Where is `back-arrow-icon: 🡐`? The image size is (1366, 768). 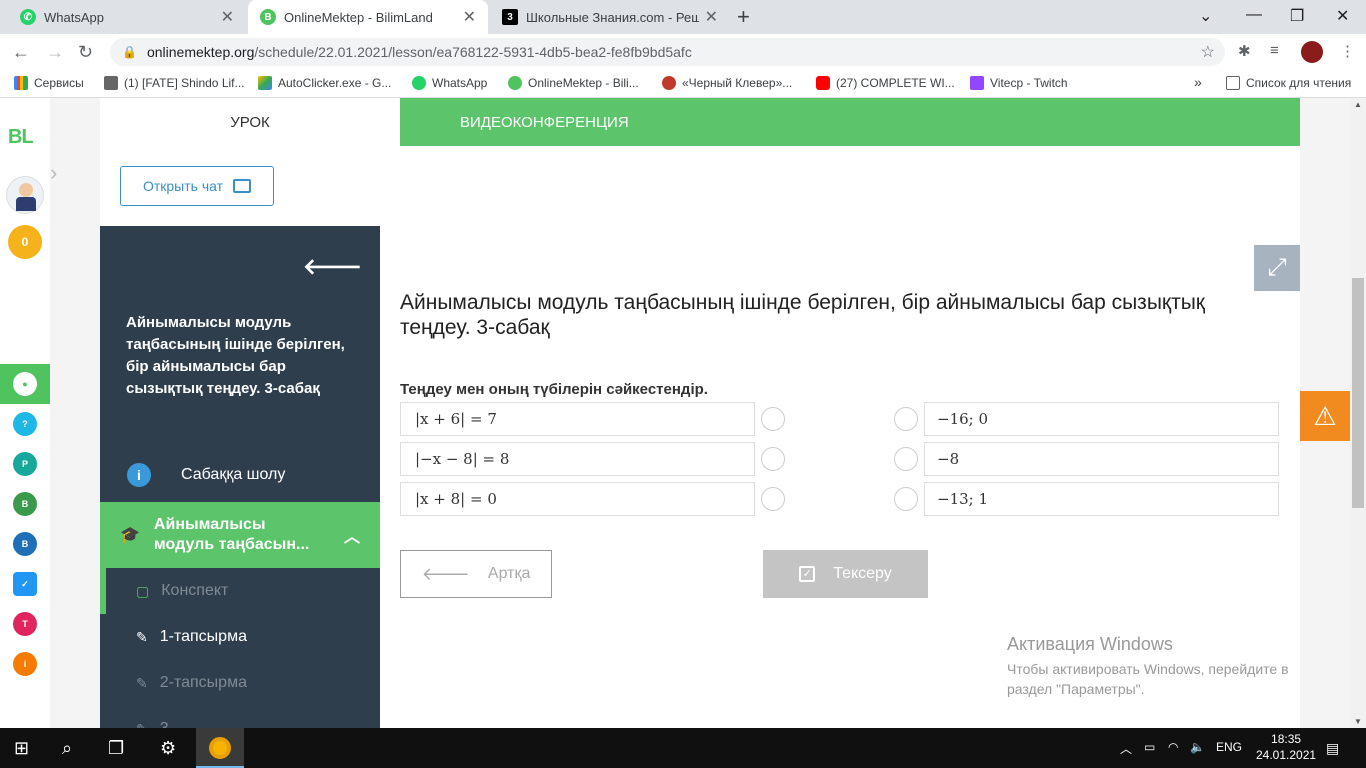
back-arrow-icon: 🡐 is located at coordinates (332, 267).